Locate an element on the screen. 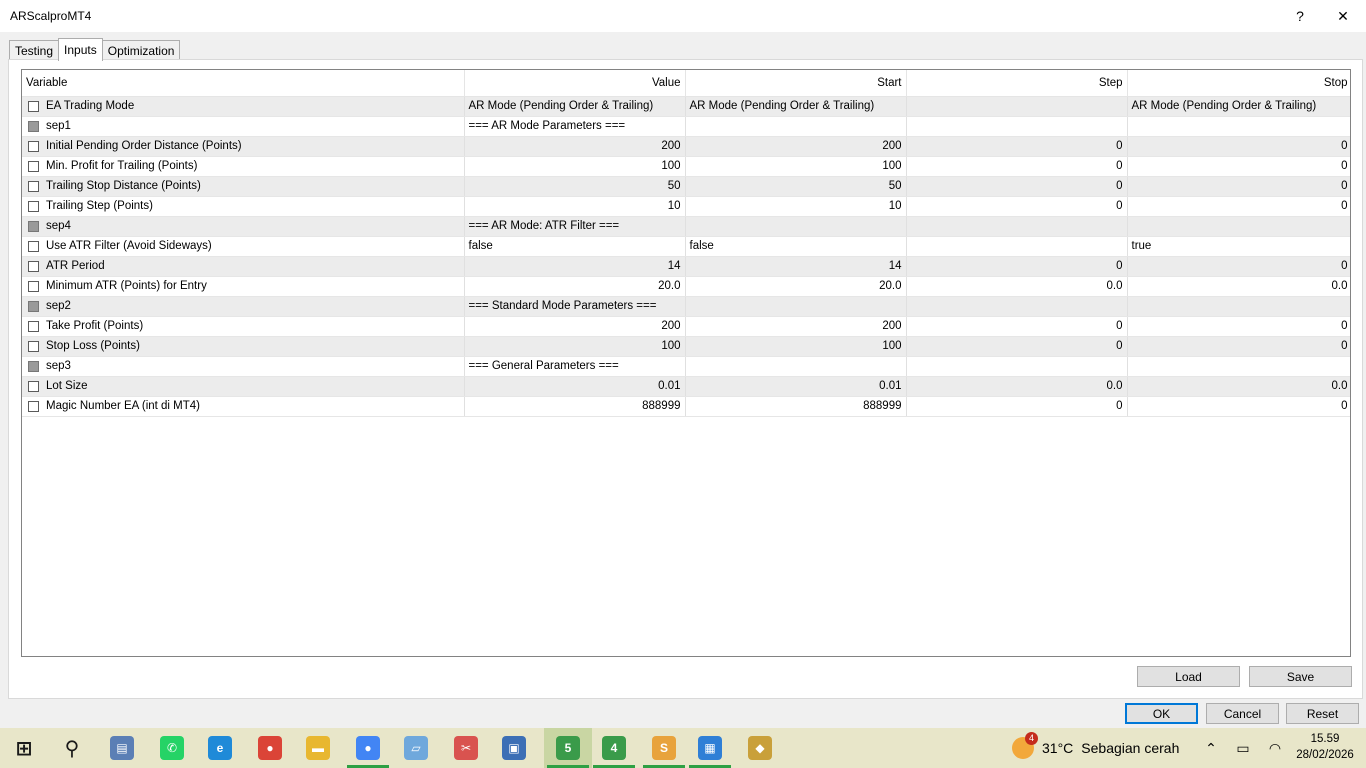  cell-value: 20.0 is located at coordinates (575, 286).